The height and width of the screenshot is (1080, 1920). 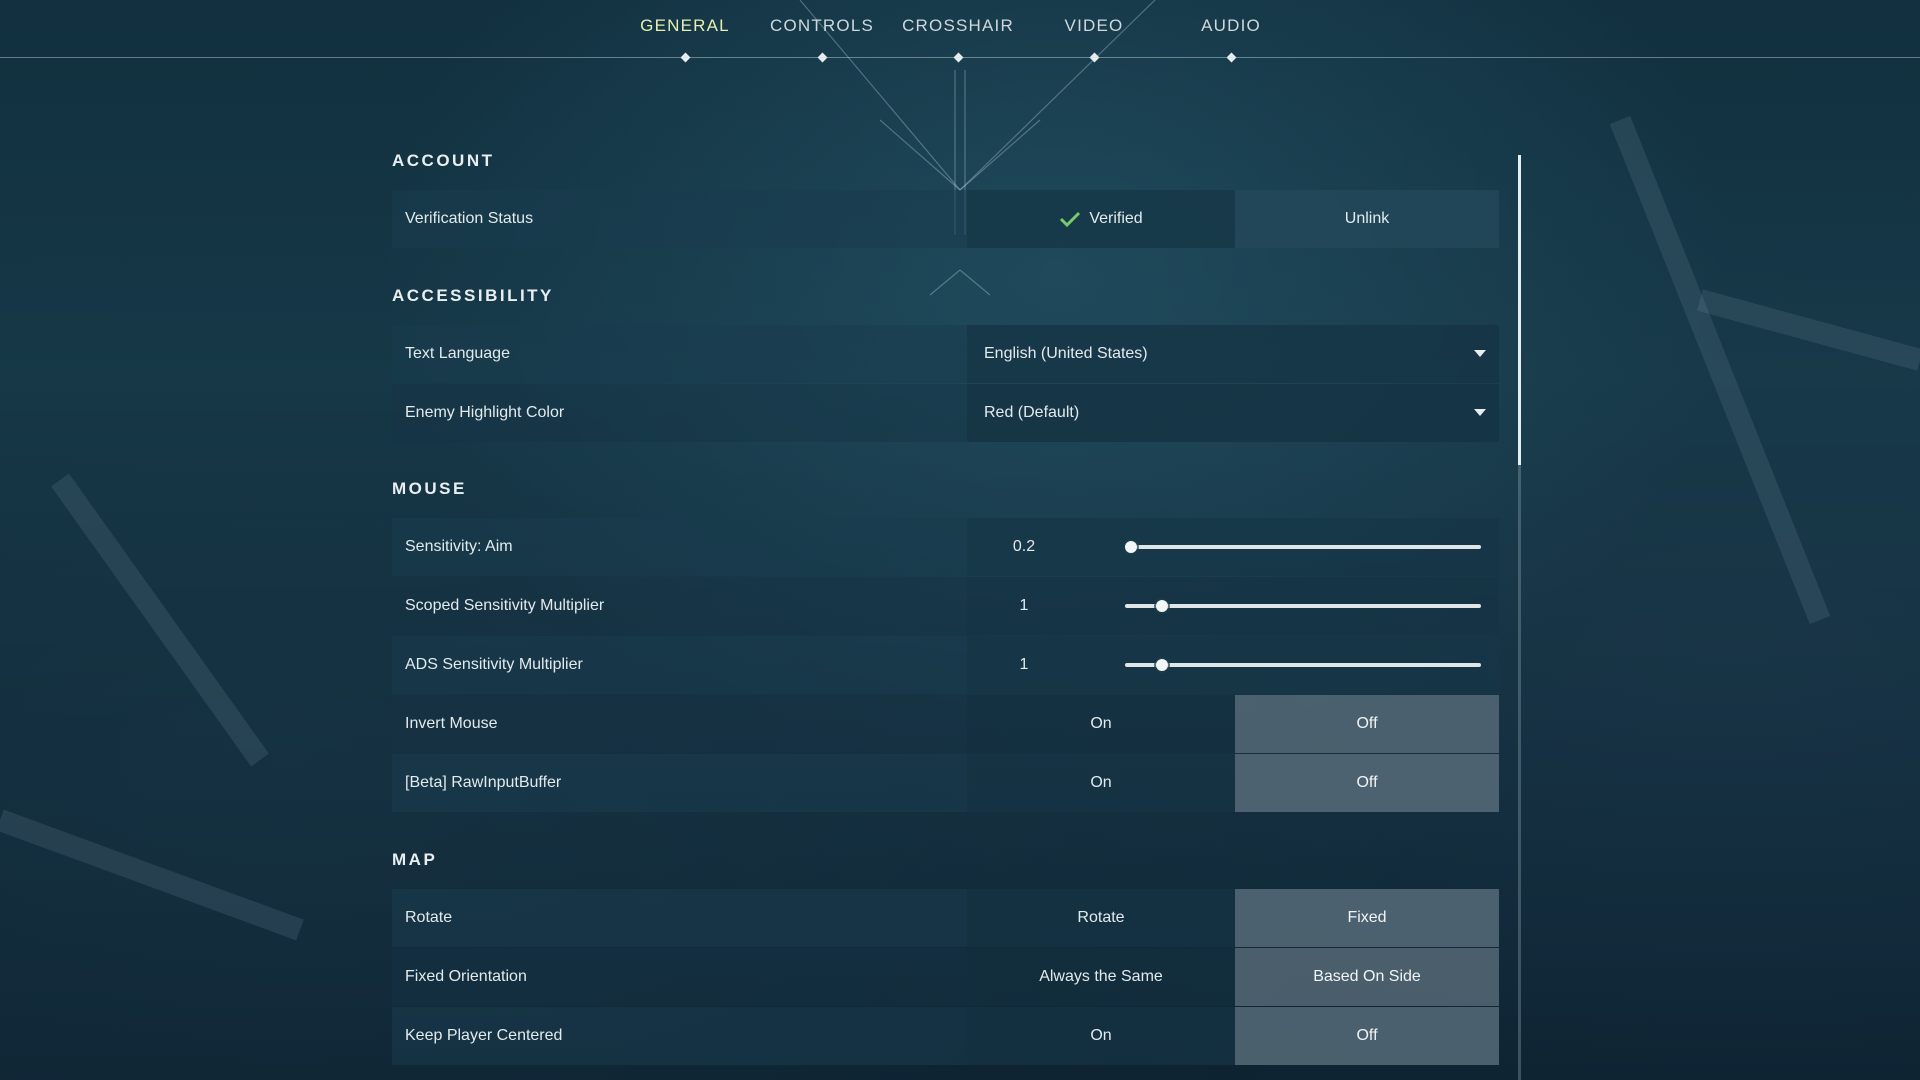 I want to click on rotate-label: Rotate, so click(x=429, y=917).